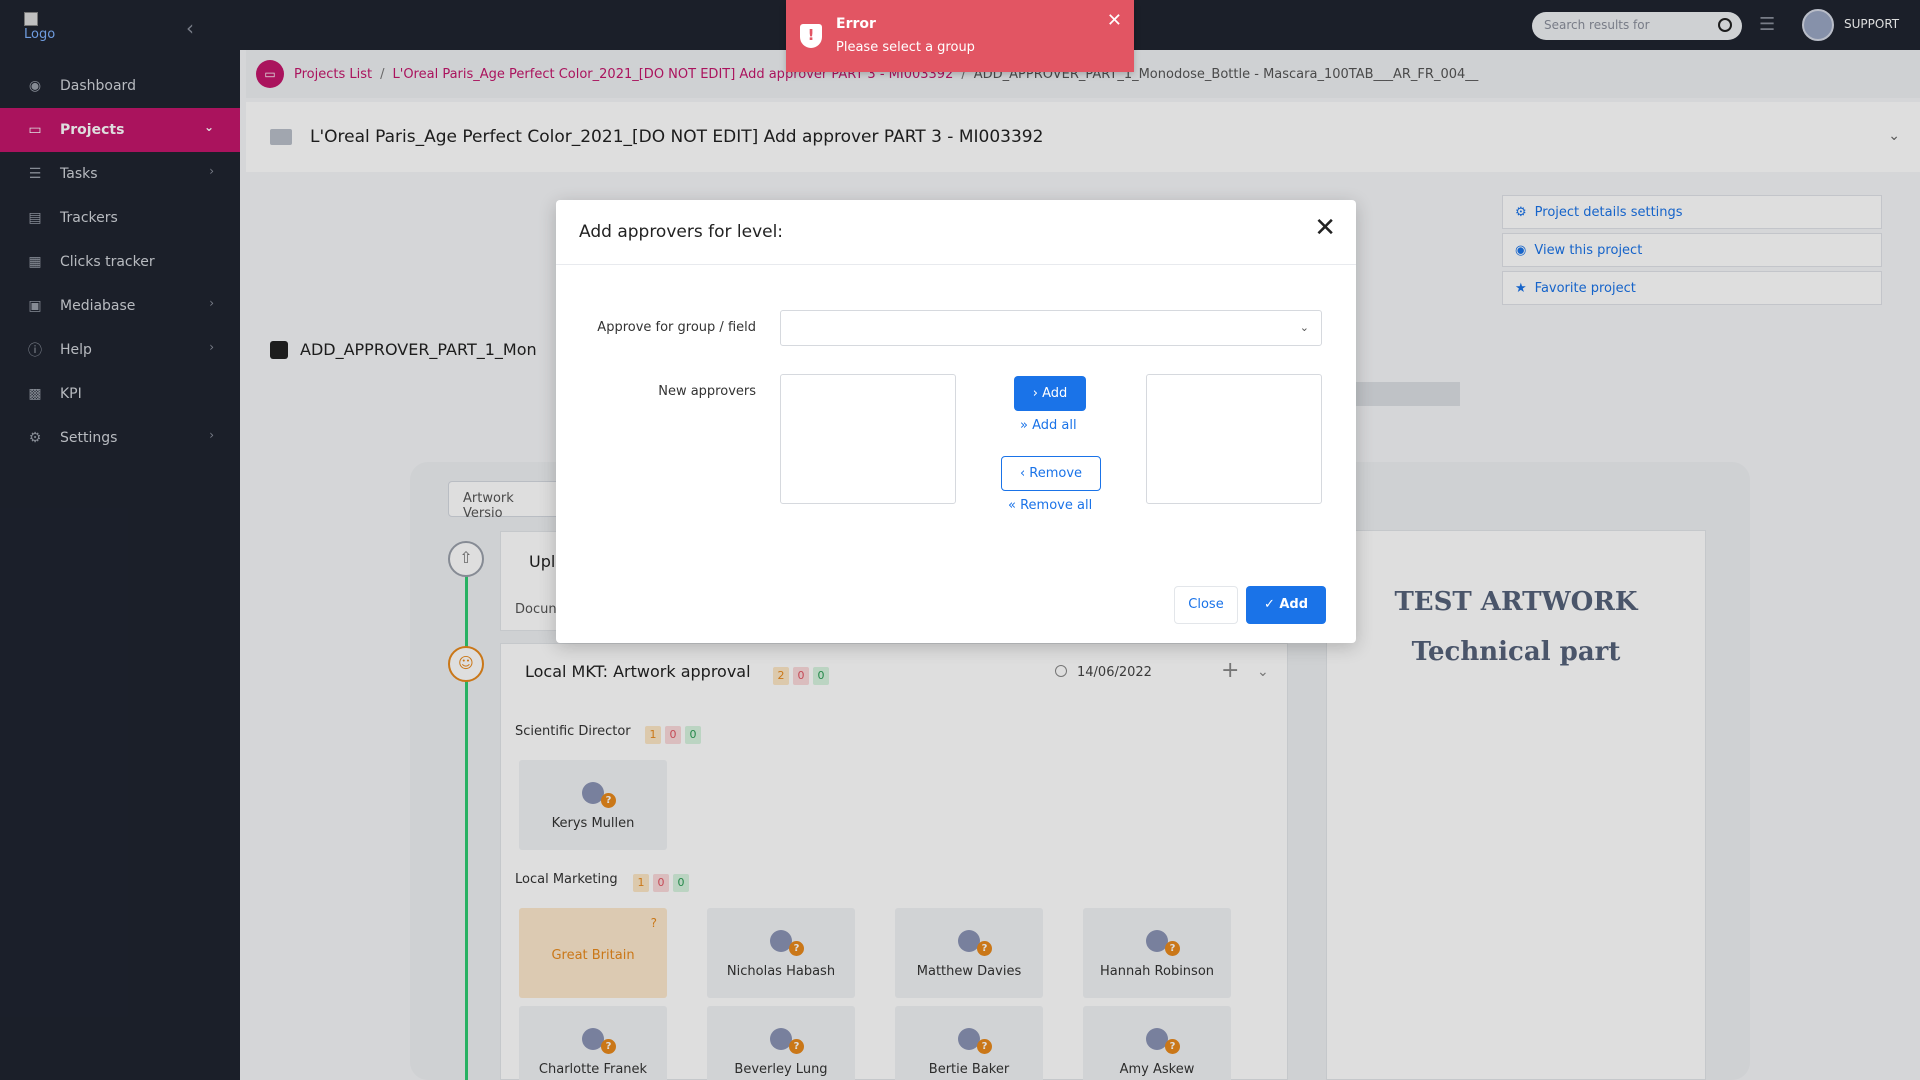 Image resolution: width=1920 pixels, height=1080 pixels. I want to click on shield-alert-icon: !, so click(811, 36).